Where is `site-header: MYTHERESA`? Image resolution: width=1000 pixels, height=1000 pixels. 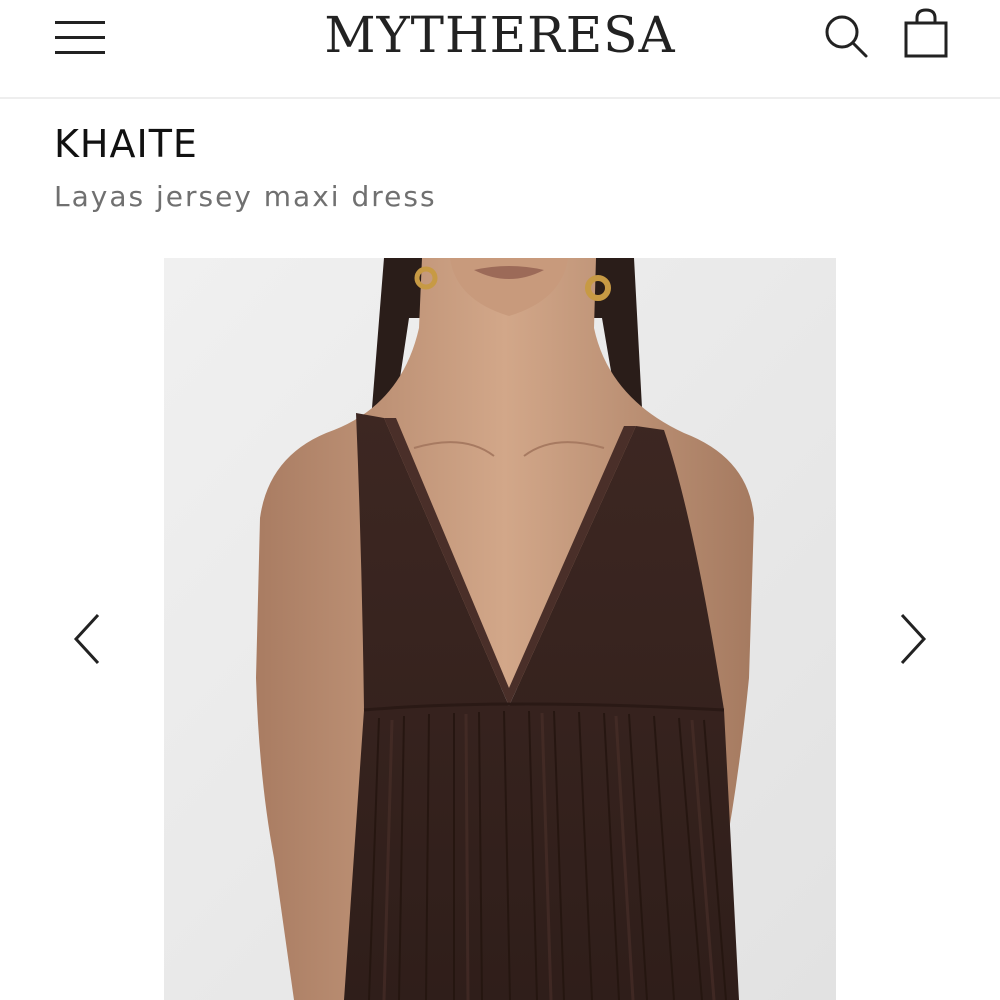
site-header: MYTHERESA is located at coordinates (500, 49).